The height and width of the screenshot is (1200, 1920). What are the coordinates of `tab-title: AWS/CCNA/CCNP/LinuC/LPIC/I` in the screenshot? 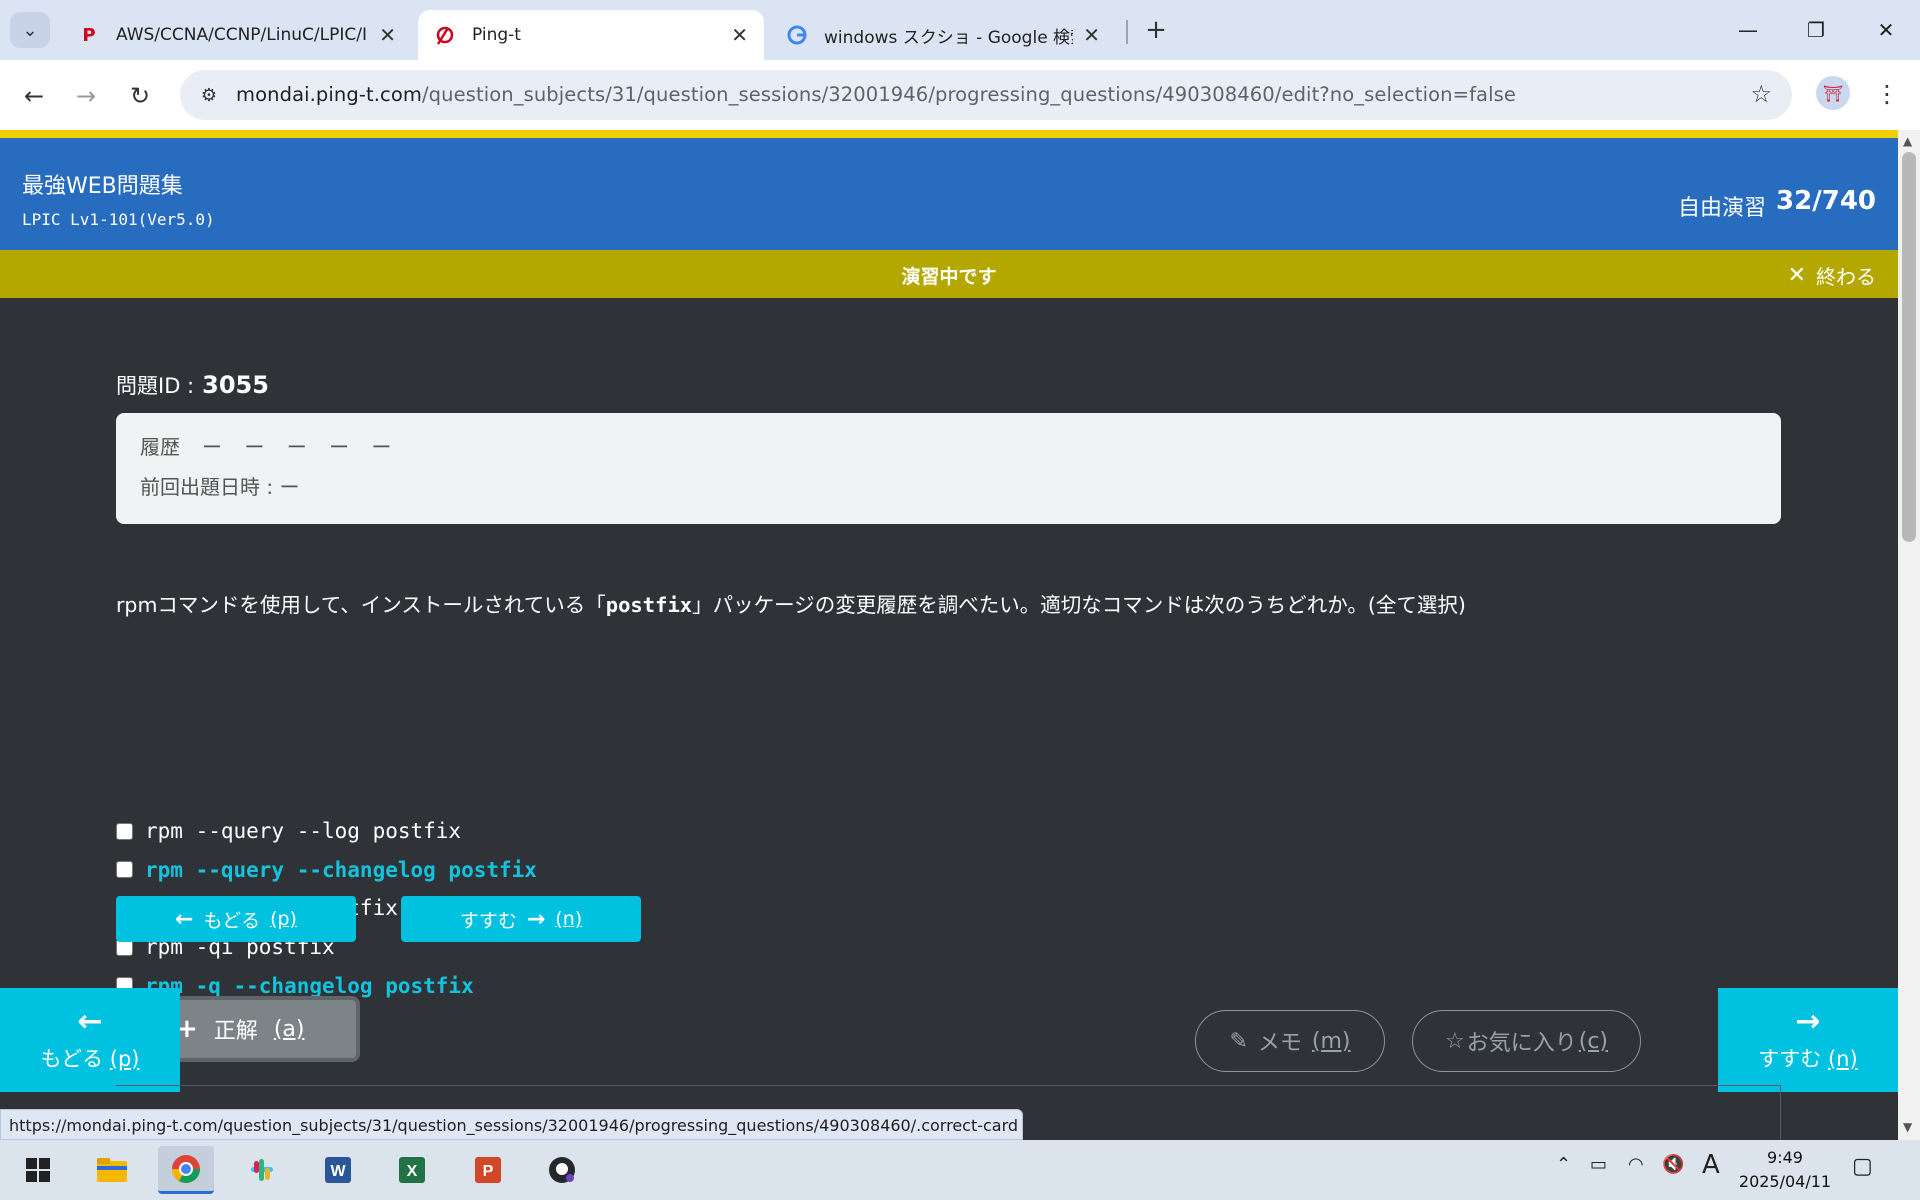 It's located at (241, 35).